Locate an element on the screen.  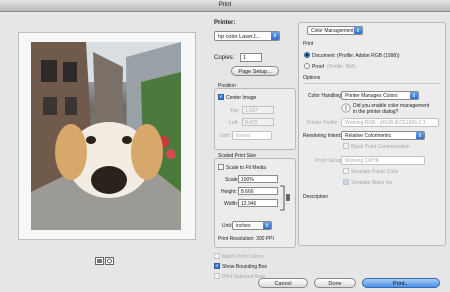
print-resolution-text: Print Resolution: 300 PPI is located at coordinates (246, 239).